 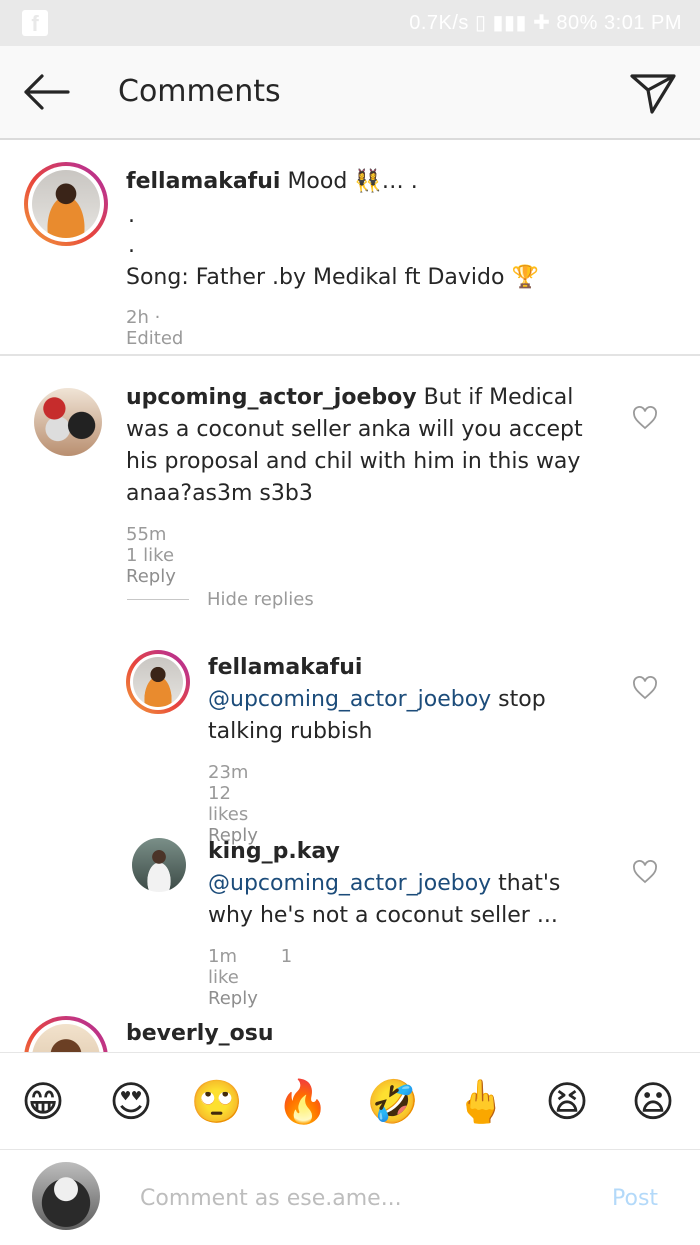 I want to click on comment-likes: 1 like, so click(x=150, y=555).